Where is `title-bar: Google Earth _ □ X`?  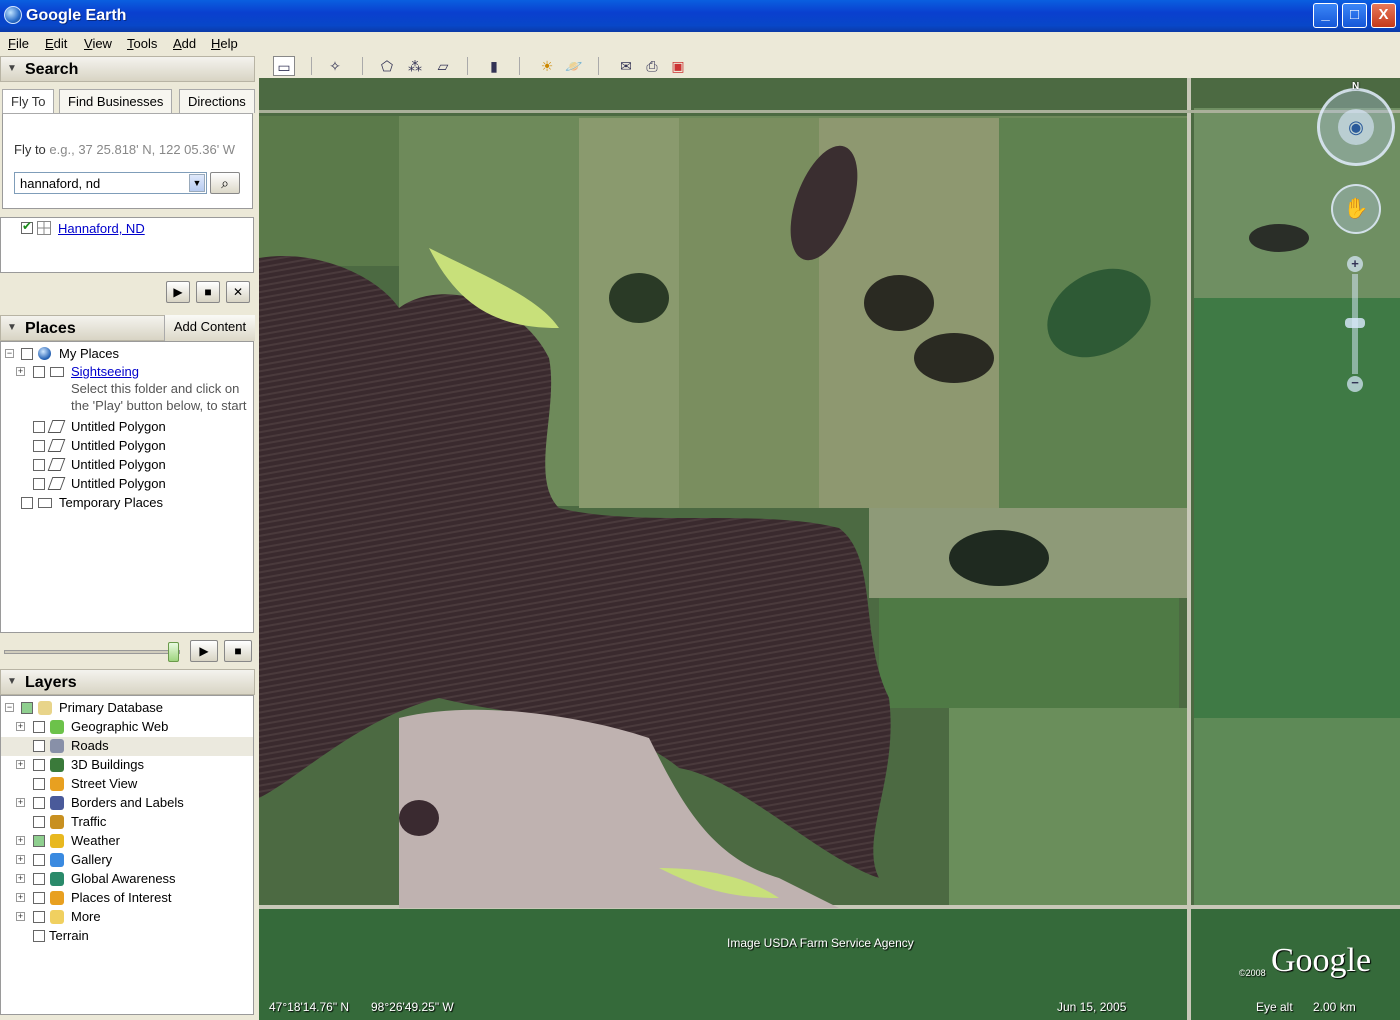 title-bar: Google Earth _ □ X is located at coordinates (700, 16).